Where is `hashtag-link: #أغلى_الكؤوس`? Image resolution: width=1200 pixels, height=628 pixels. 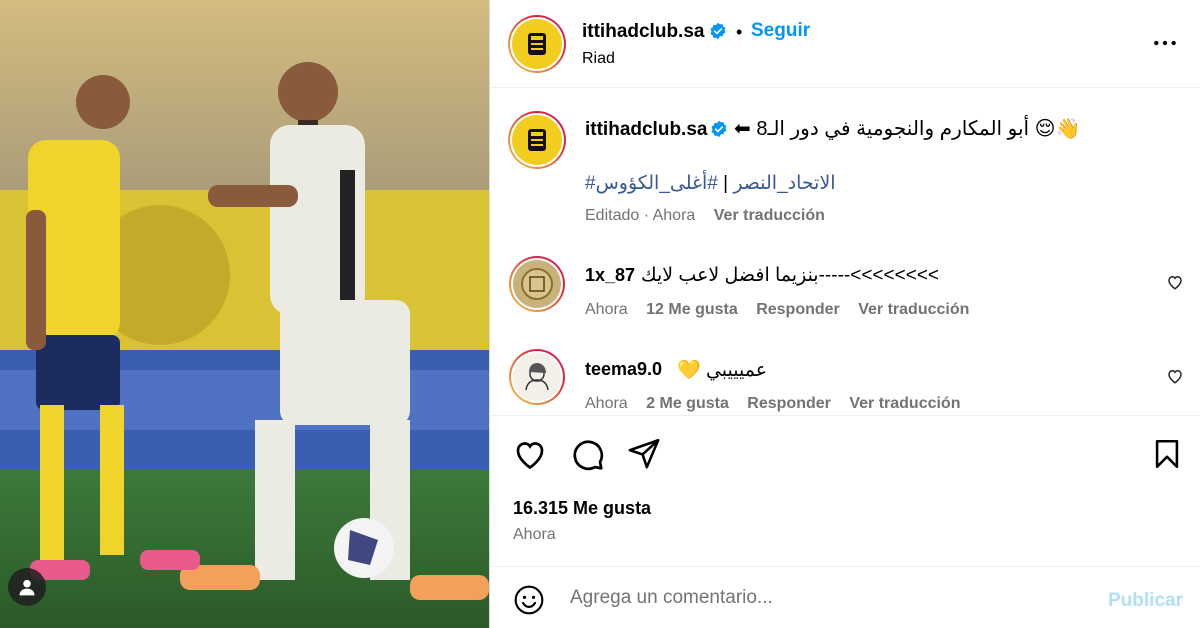 hashtag-link: #أغلى_الكؤوس is located at coordinates (657, 183).